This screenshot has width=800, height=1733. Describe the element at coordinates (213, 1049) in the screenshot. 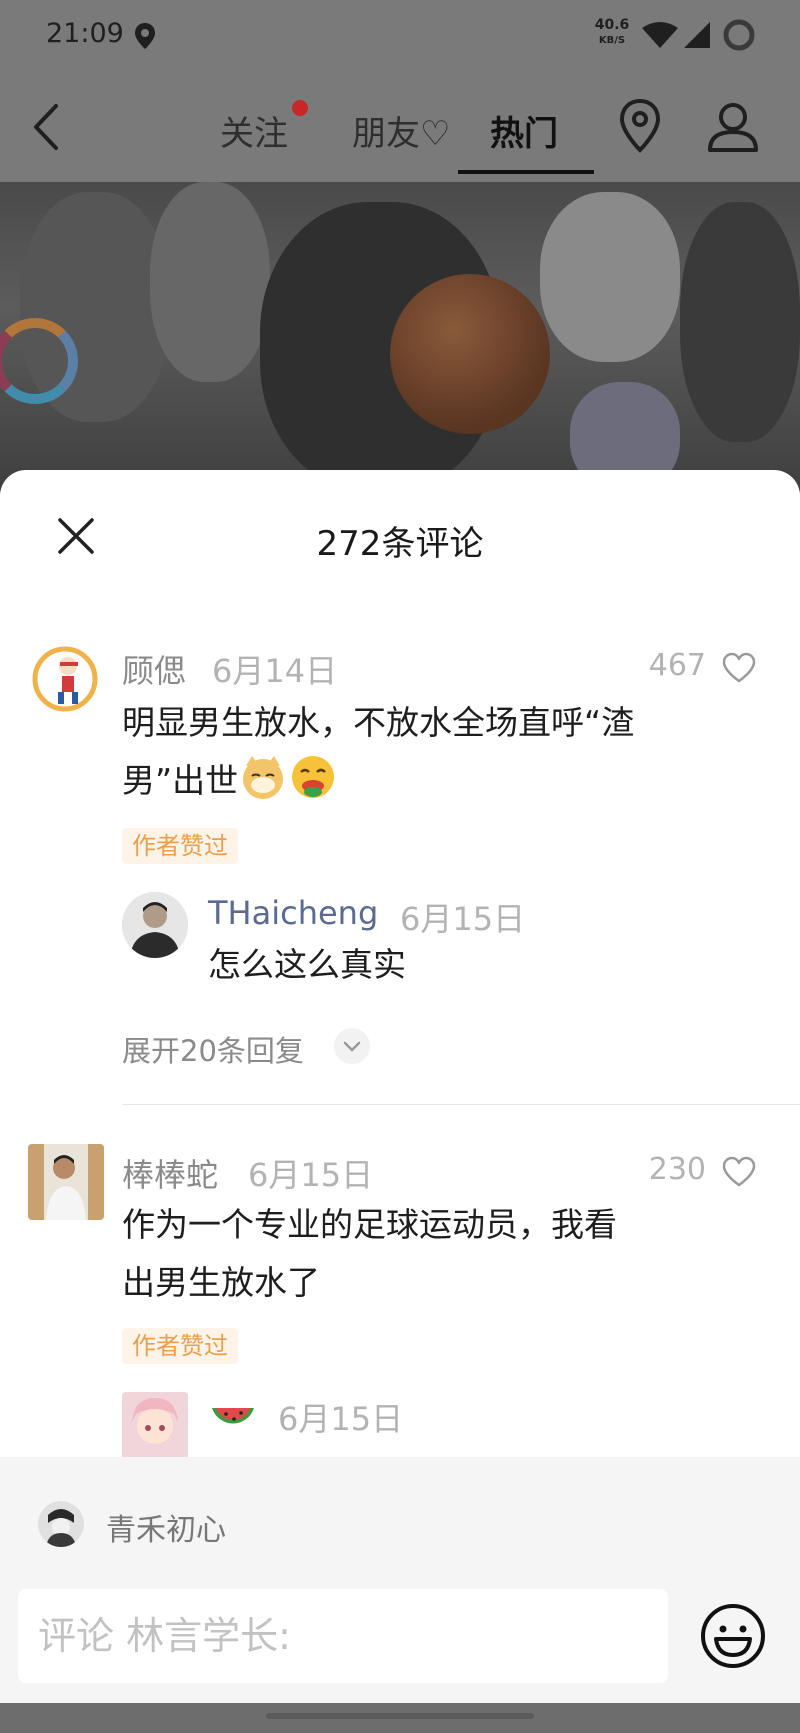

I see `expand-replies-link: 展开20条回复` at that location.